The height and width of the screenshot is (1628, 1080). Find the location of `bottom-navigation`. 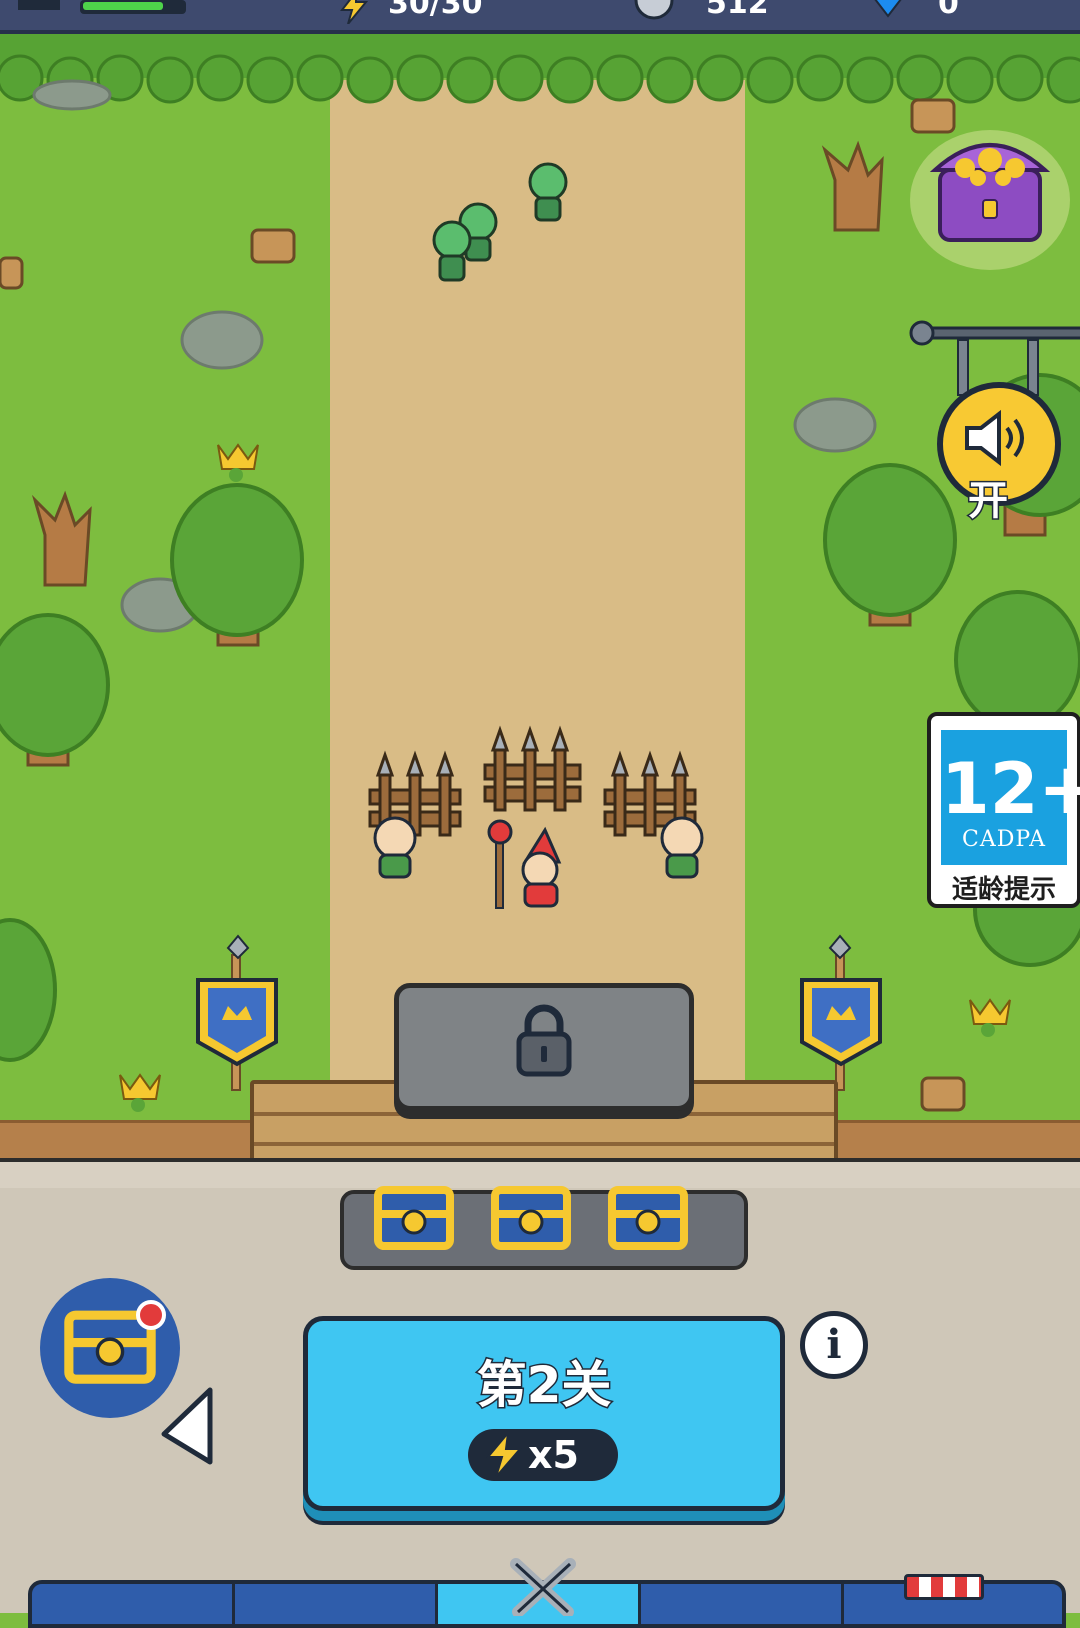

bottom-navigation is located at coordinates (547, 1593).